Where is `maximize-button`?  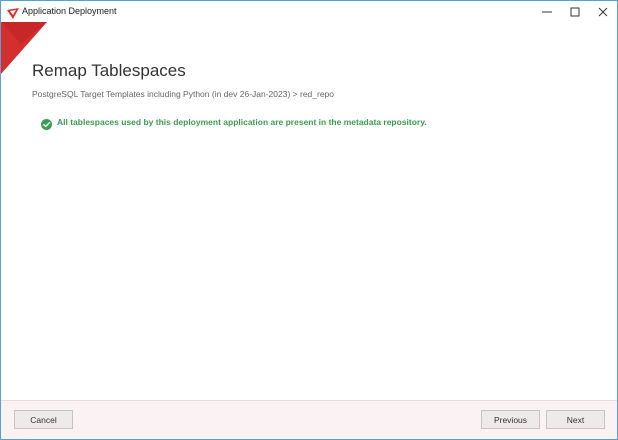 maximize-button is located at coordinates (575, 11).